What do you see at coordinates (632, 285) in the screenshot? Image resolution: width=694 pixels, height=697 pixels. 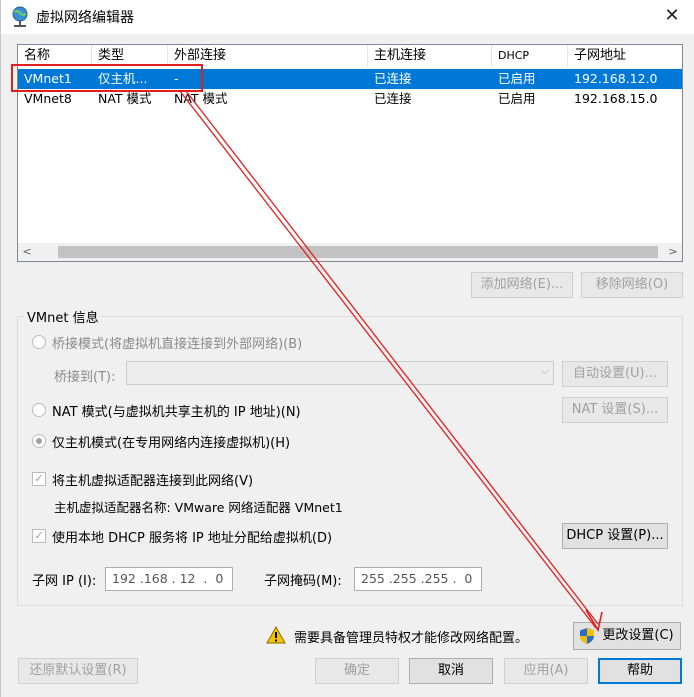 I see `remove-network-button: 移除网络(O)` at bounding box center [632, 285].